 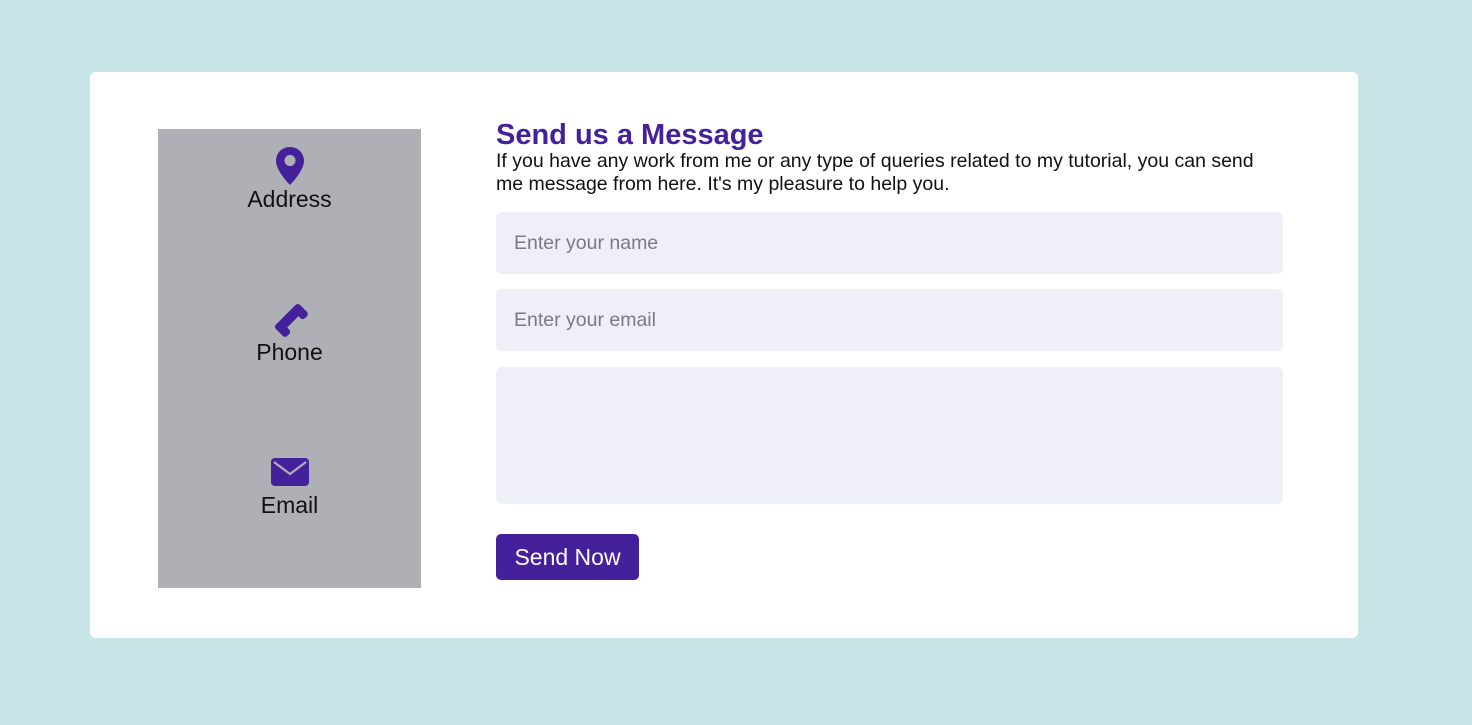 I want to click on send-now-button: Send Now, so click(x=567, y=557).